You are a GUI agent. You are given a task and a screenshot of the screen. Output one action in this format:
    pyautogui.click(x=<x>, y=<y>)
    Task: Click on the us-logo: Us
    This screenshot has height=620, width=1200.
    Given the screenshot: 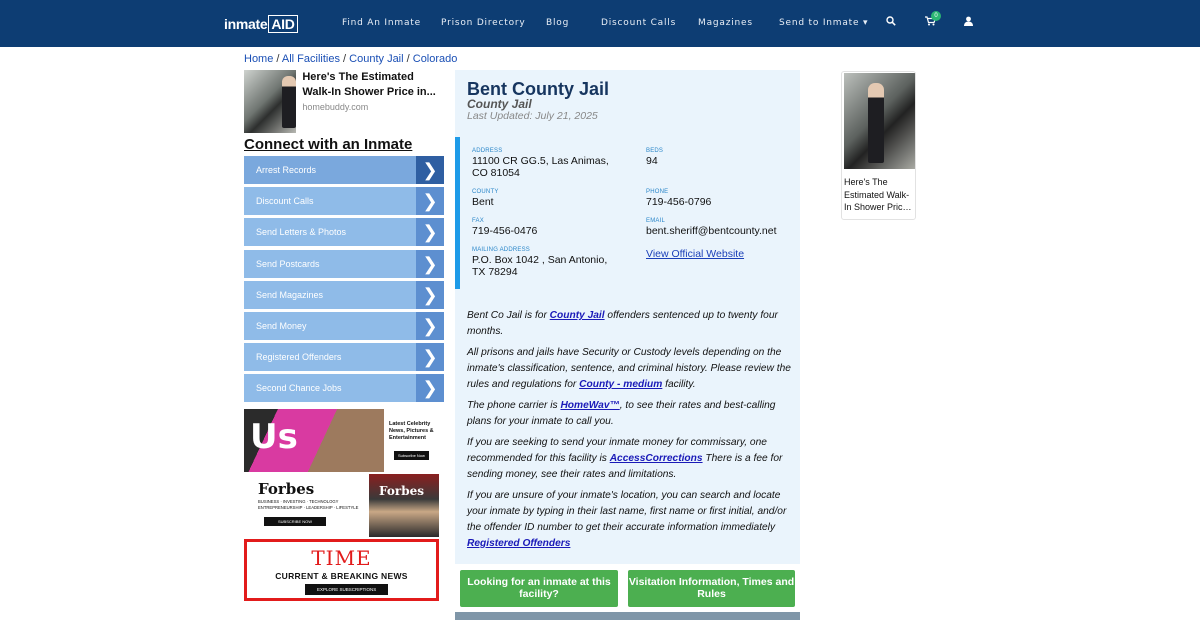 What is the action you would take?
    pyautogui.click(x=274, y=437)
    